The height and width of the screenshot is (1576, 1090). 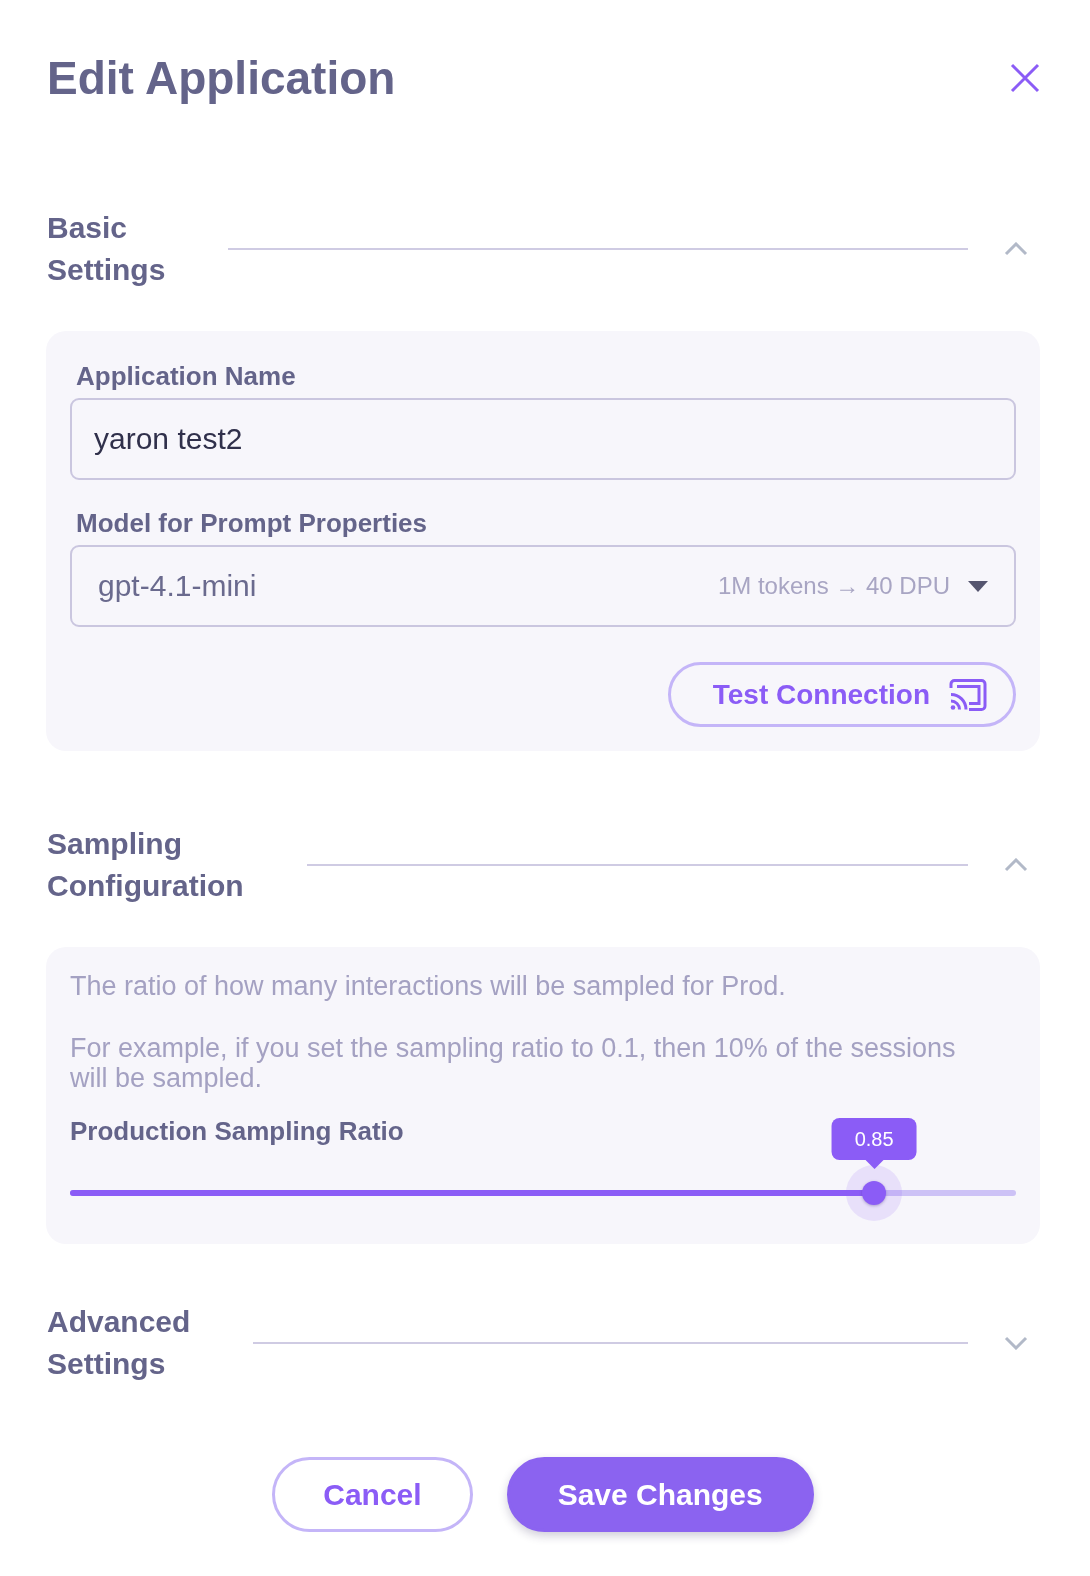 What do you see at coordinates (833, 586) in the screenshot?
I see `price-hint: 1M tokens → 40 DPU` at bounding box center [833, 586].